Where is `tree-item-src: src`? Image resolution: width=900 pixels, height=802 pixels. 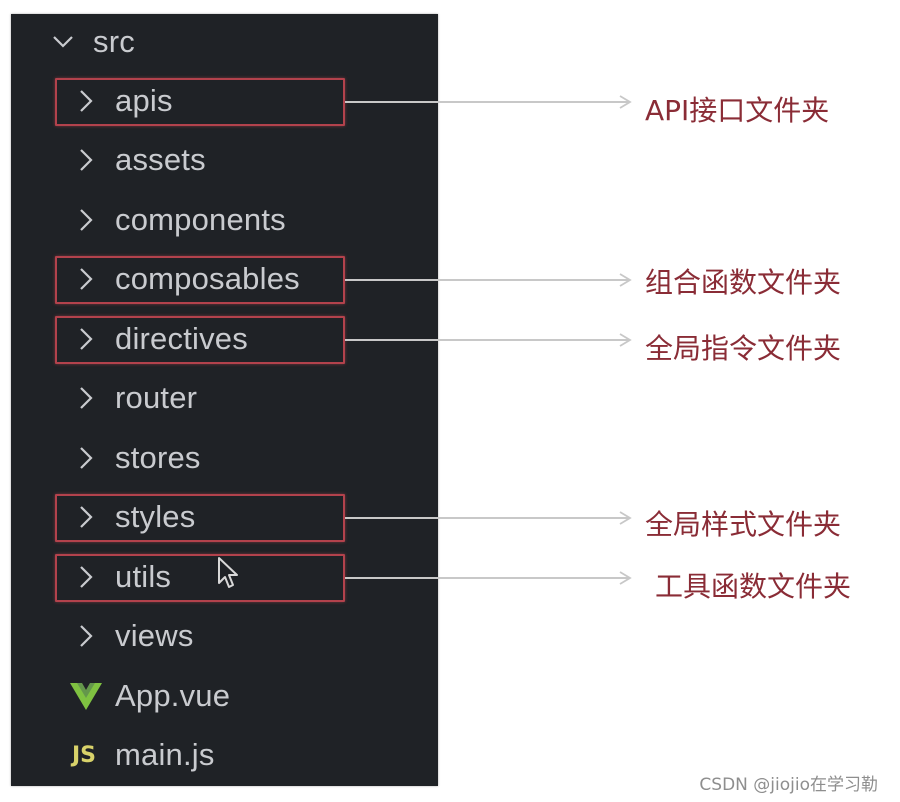
tree-item-src: src is located at coordinates (224, 42).